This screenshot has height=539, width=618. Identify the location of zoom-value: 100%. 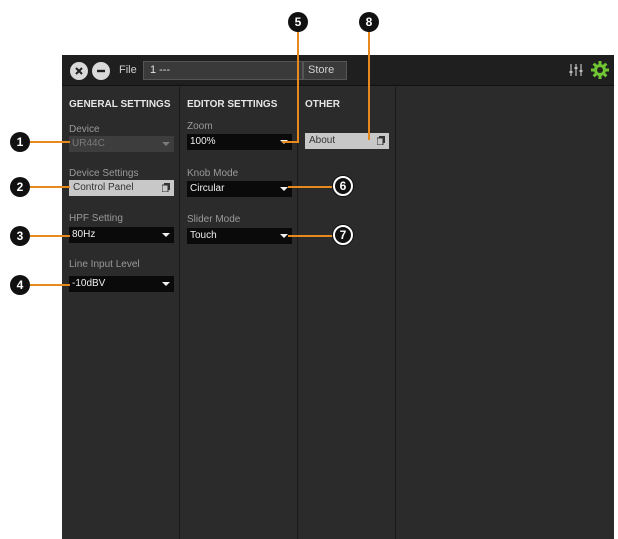
(203, 141).